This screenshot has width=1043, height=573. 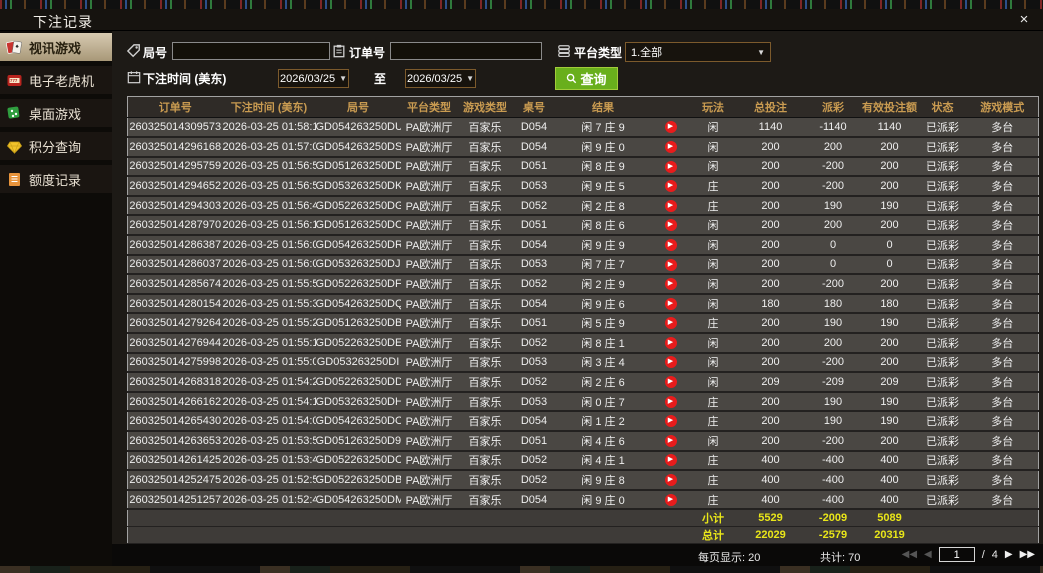 What do you see at coordinates (603, 461) in the screenshot?
I see `result-cell: 闲 4 庄 1` at bounding box center [603, 461].